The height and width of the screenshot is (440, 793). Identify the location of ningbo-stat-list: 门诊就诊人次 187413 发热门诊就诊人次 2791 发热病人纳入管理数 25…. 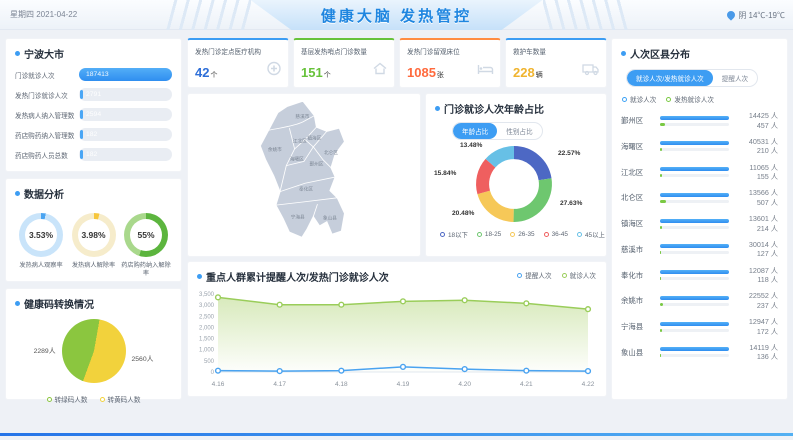
(93, 113).